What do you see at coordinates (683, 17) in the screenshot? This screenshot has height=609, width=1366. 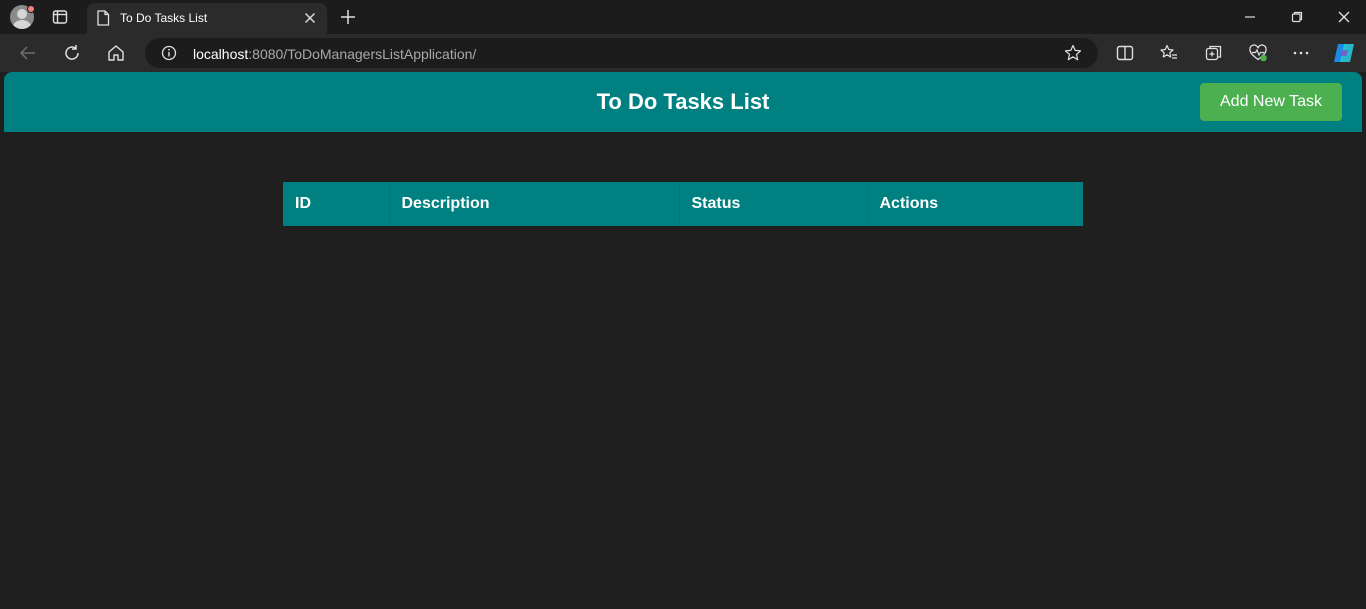 I see `browser-tab-bar: To Do Tasks List` at bounding box center [683, 17].